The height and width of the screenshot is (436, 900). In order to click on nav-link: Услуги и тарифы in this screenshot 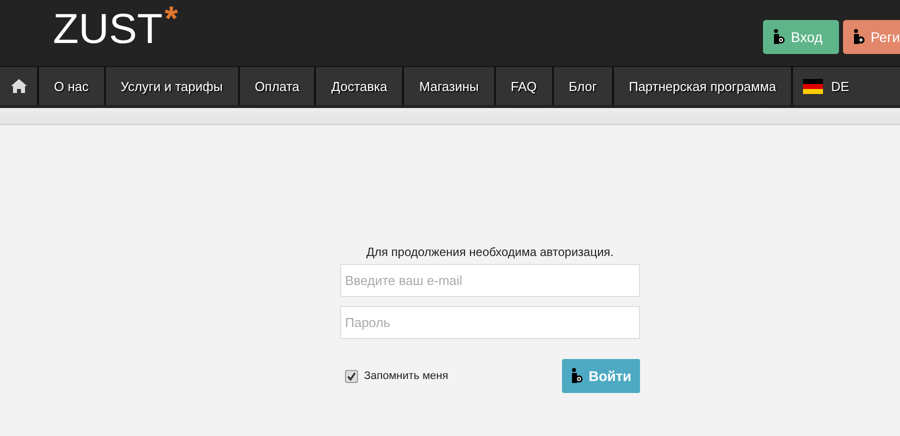, I will do `click(173, 86)`.